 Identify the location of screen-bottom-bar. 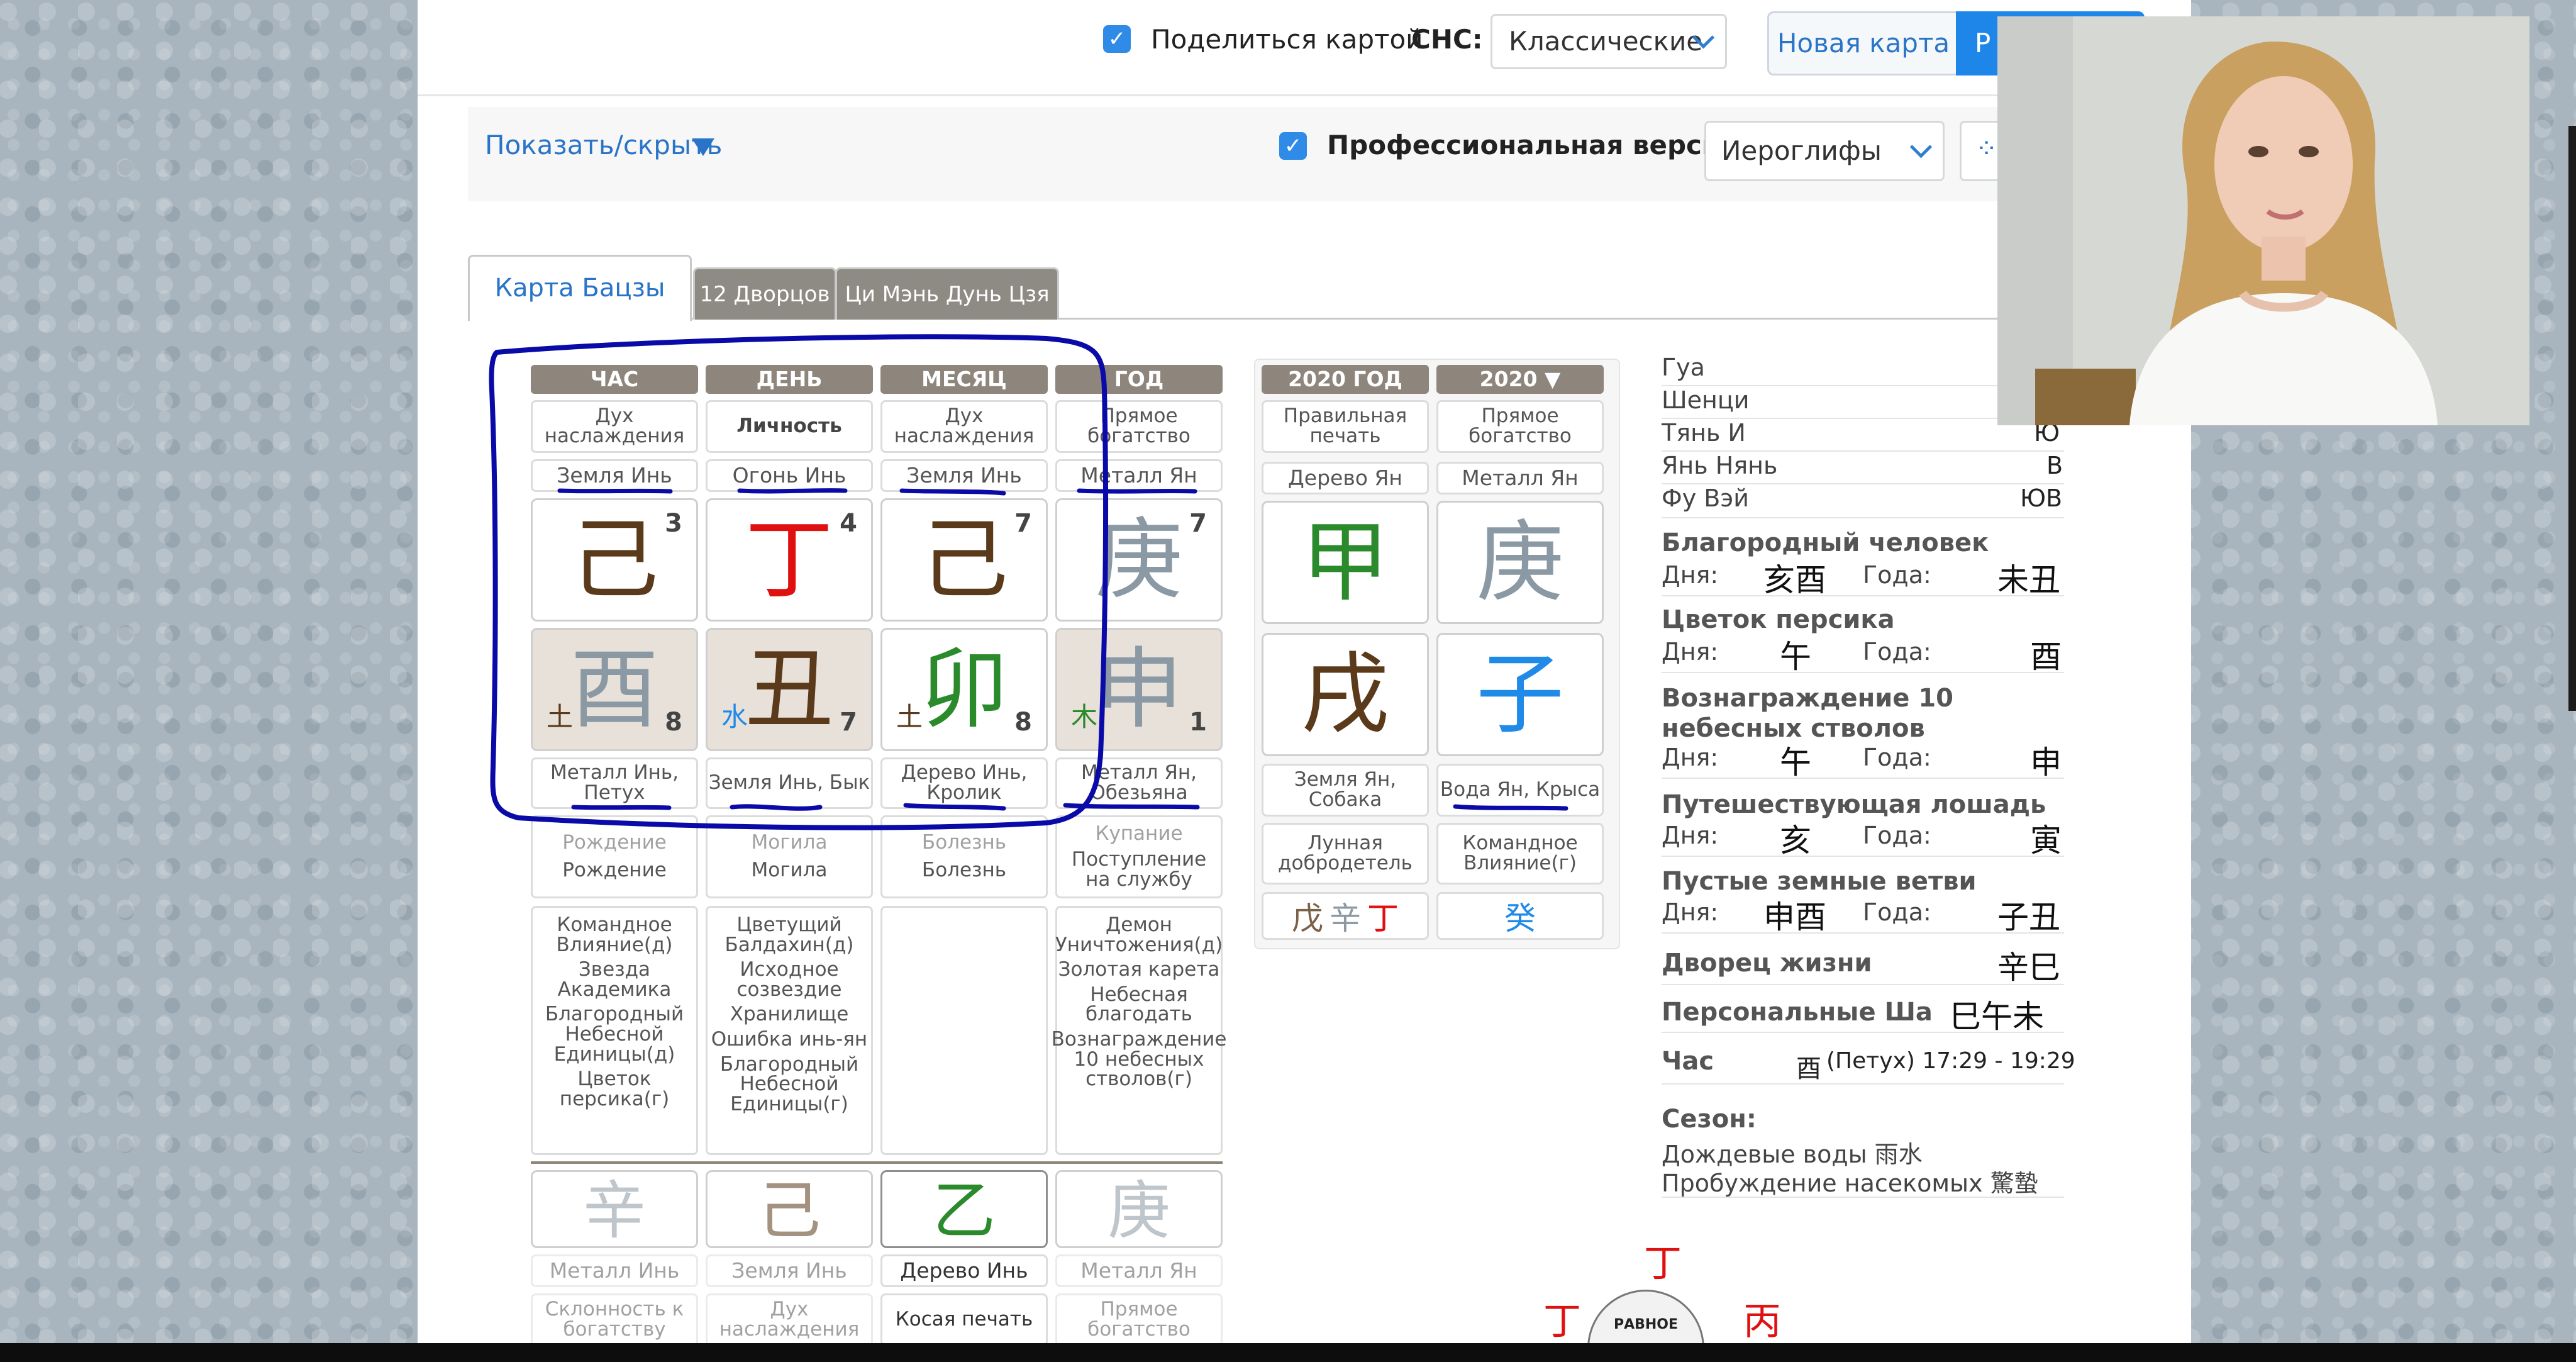
(1288, 1353).